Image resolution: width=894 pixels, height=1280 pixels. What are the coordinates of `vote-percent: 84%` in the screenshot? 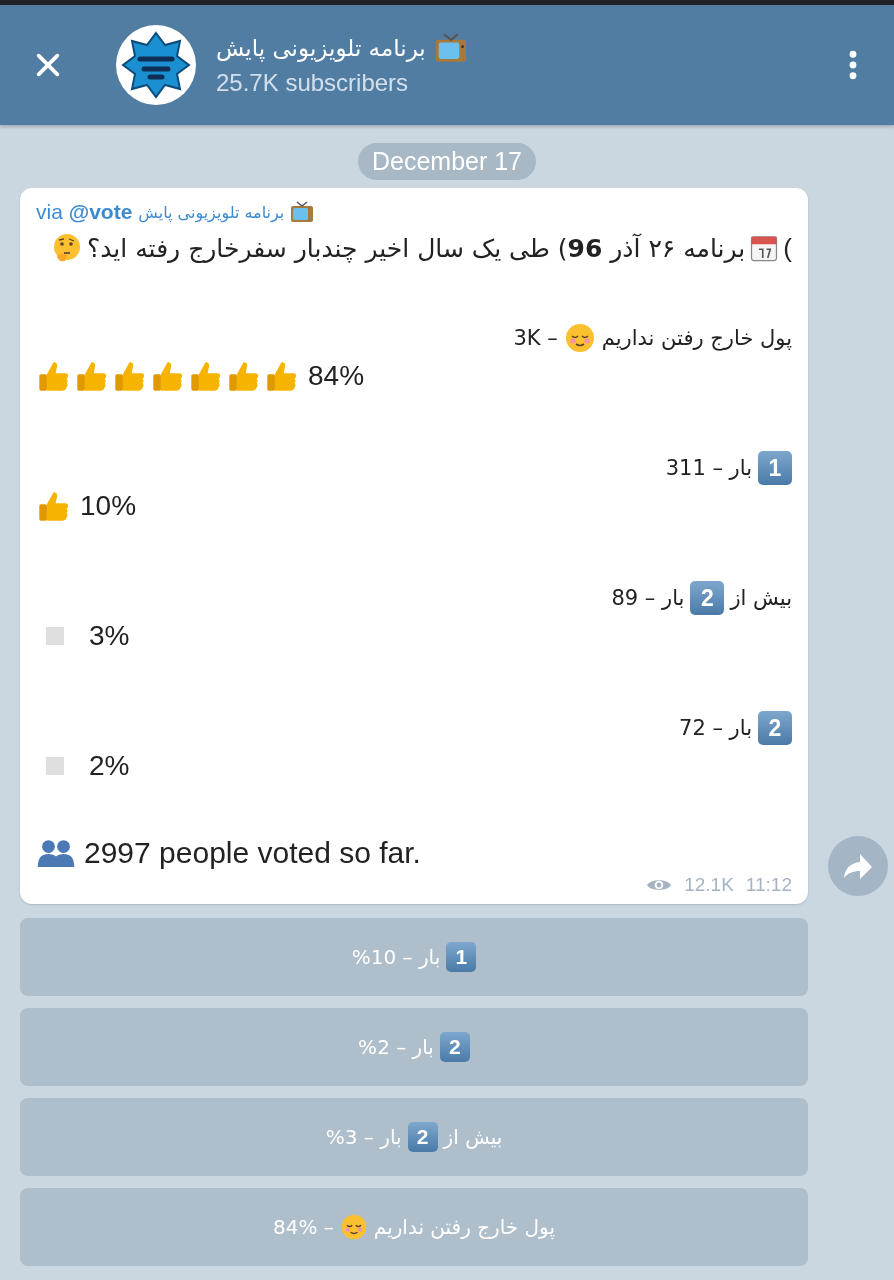 It's located at (336, 376).